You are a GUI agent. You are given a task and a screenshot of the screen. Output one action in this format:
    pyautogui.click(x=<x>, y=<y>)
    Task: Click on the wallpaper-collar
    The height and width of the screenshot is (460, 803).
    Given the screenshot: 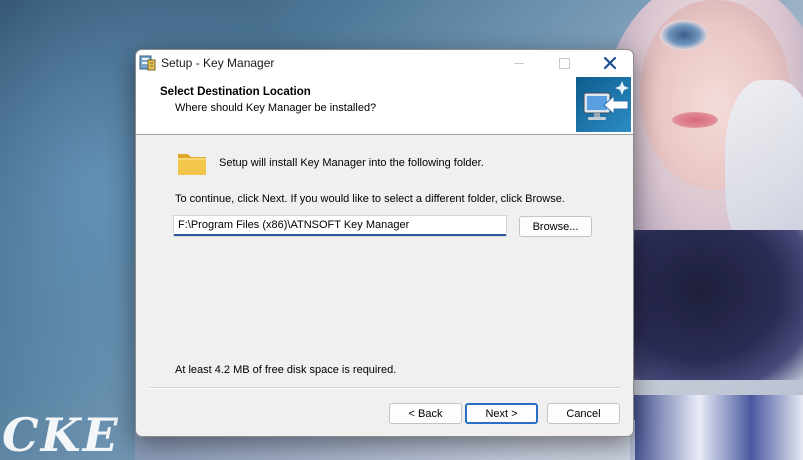 What is the action you would take?
    pyautogui.click(x=717, y=305)
    